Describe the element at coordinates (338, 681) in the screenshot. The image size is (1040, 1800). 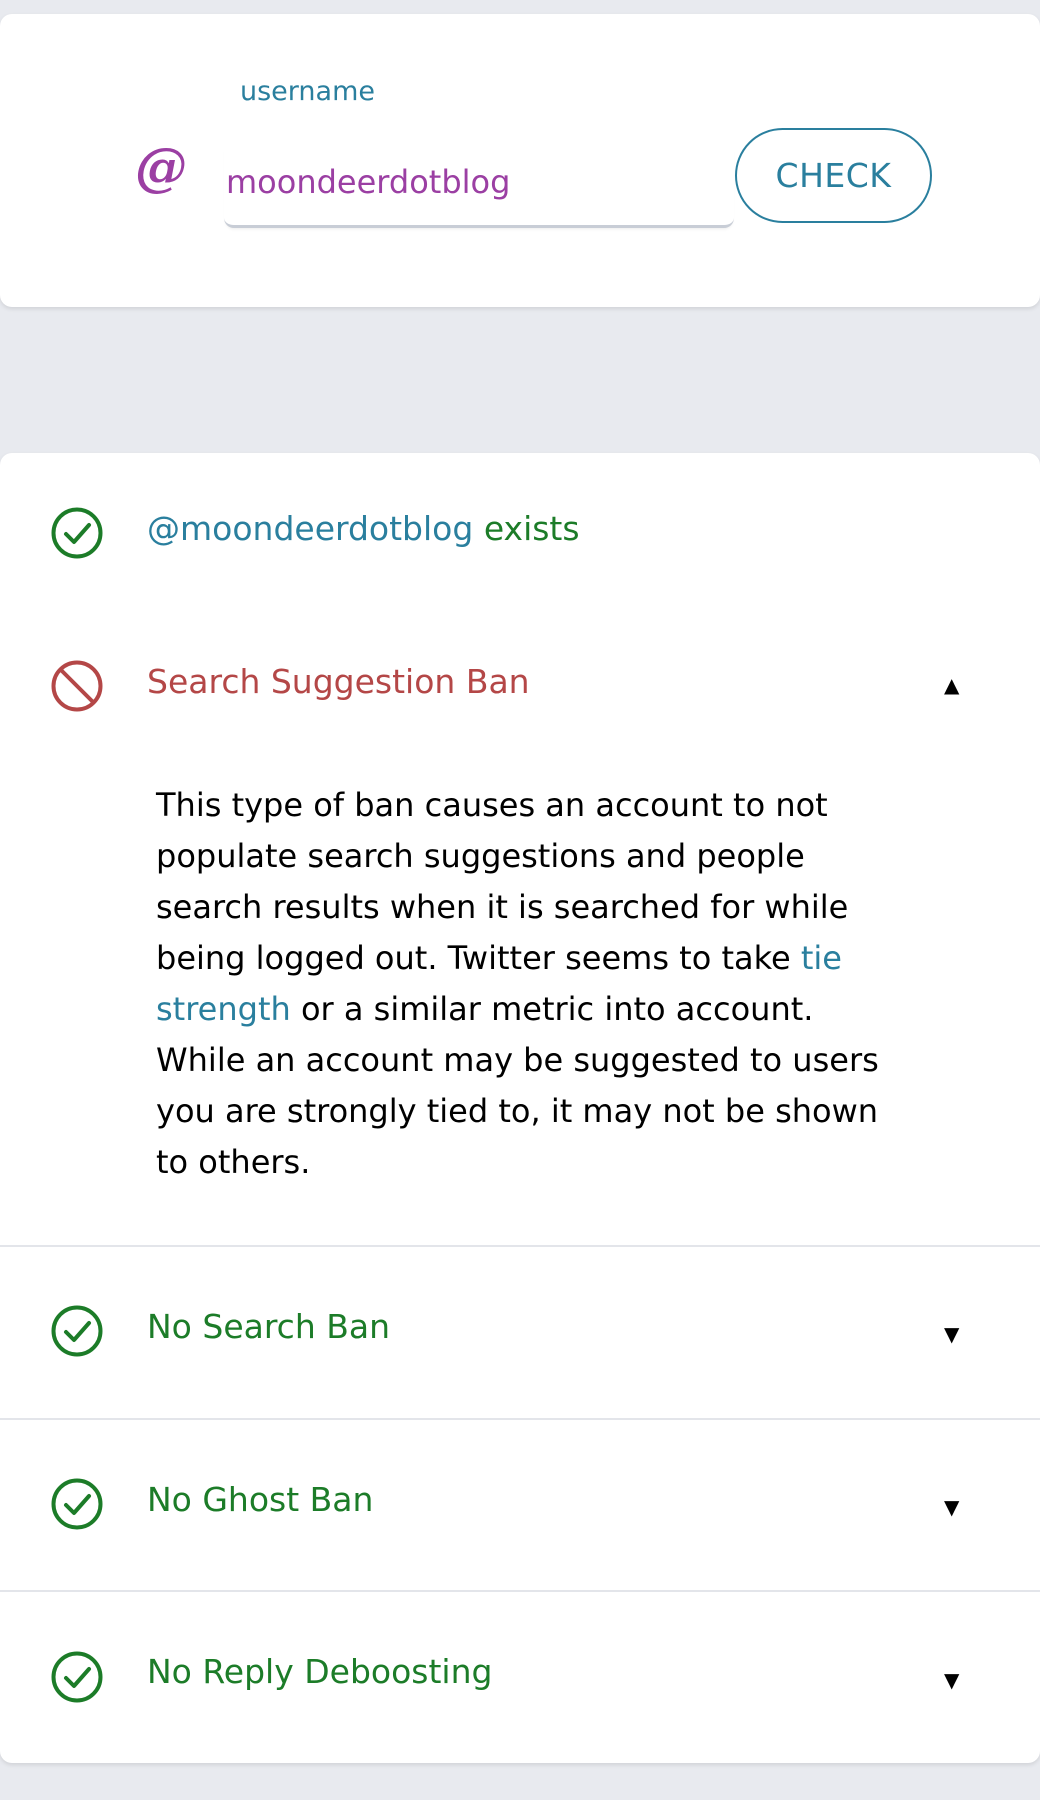
I see `result-search-suggestion-ban-label: Search Suggestion Ban` at that location.